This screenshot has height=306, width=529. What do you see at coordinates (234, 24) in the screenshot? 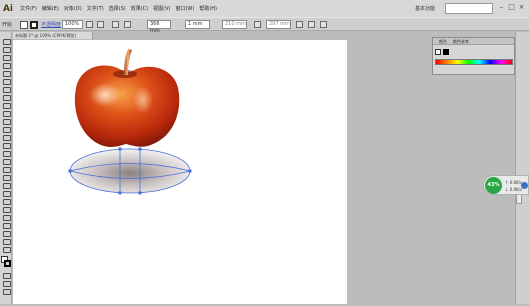
I see `width-field: 210 mm` at bounding box center [234, 24].